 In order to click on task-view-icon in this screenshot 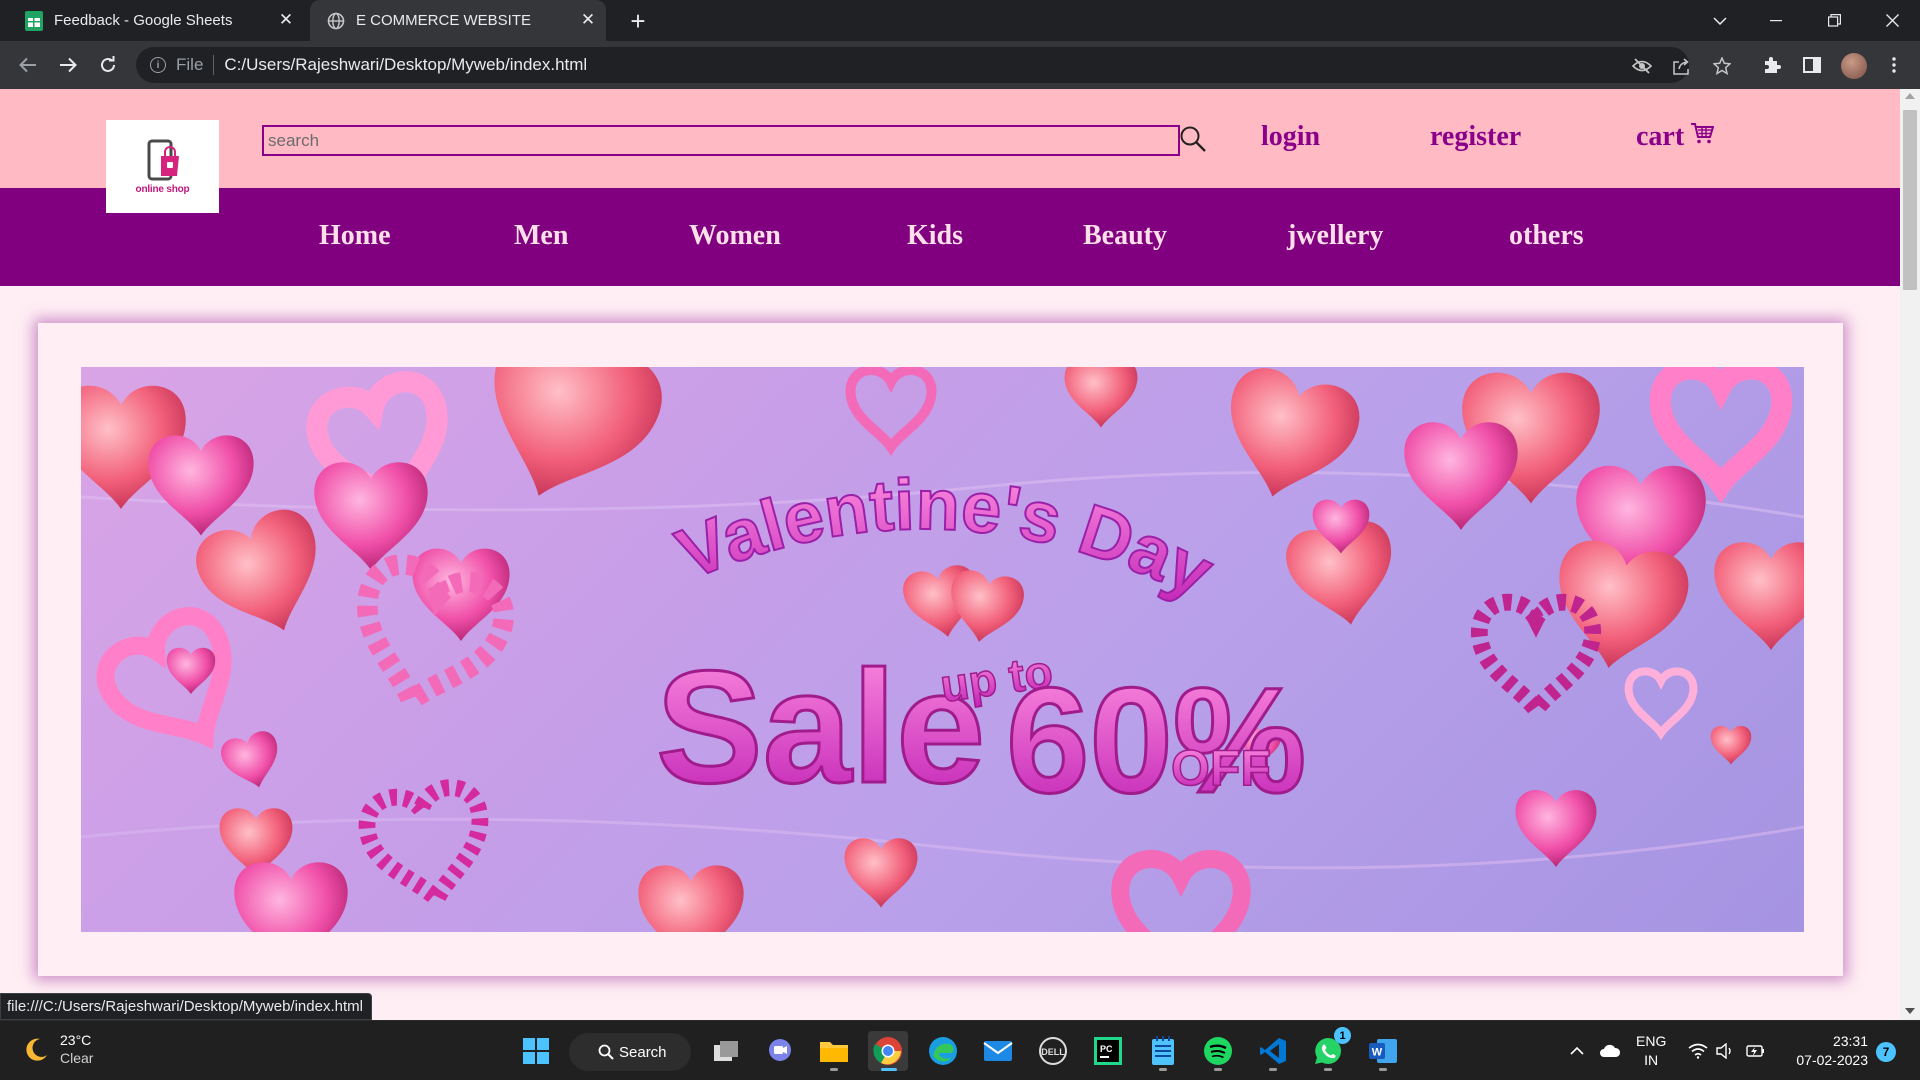, I will do `click(726, 1051)`.